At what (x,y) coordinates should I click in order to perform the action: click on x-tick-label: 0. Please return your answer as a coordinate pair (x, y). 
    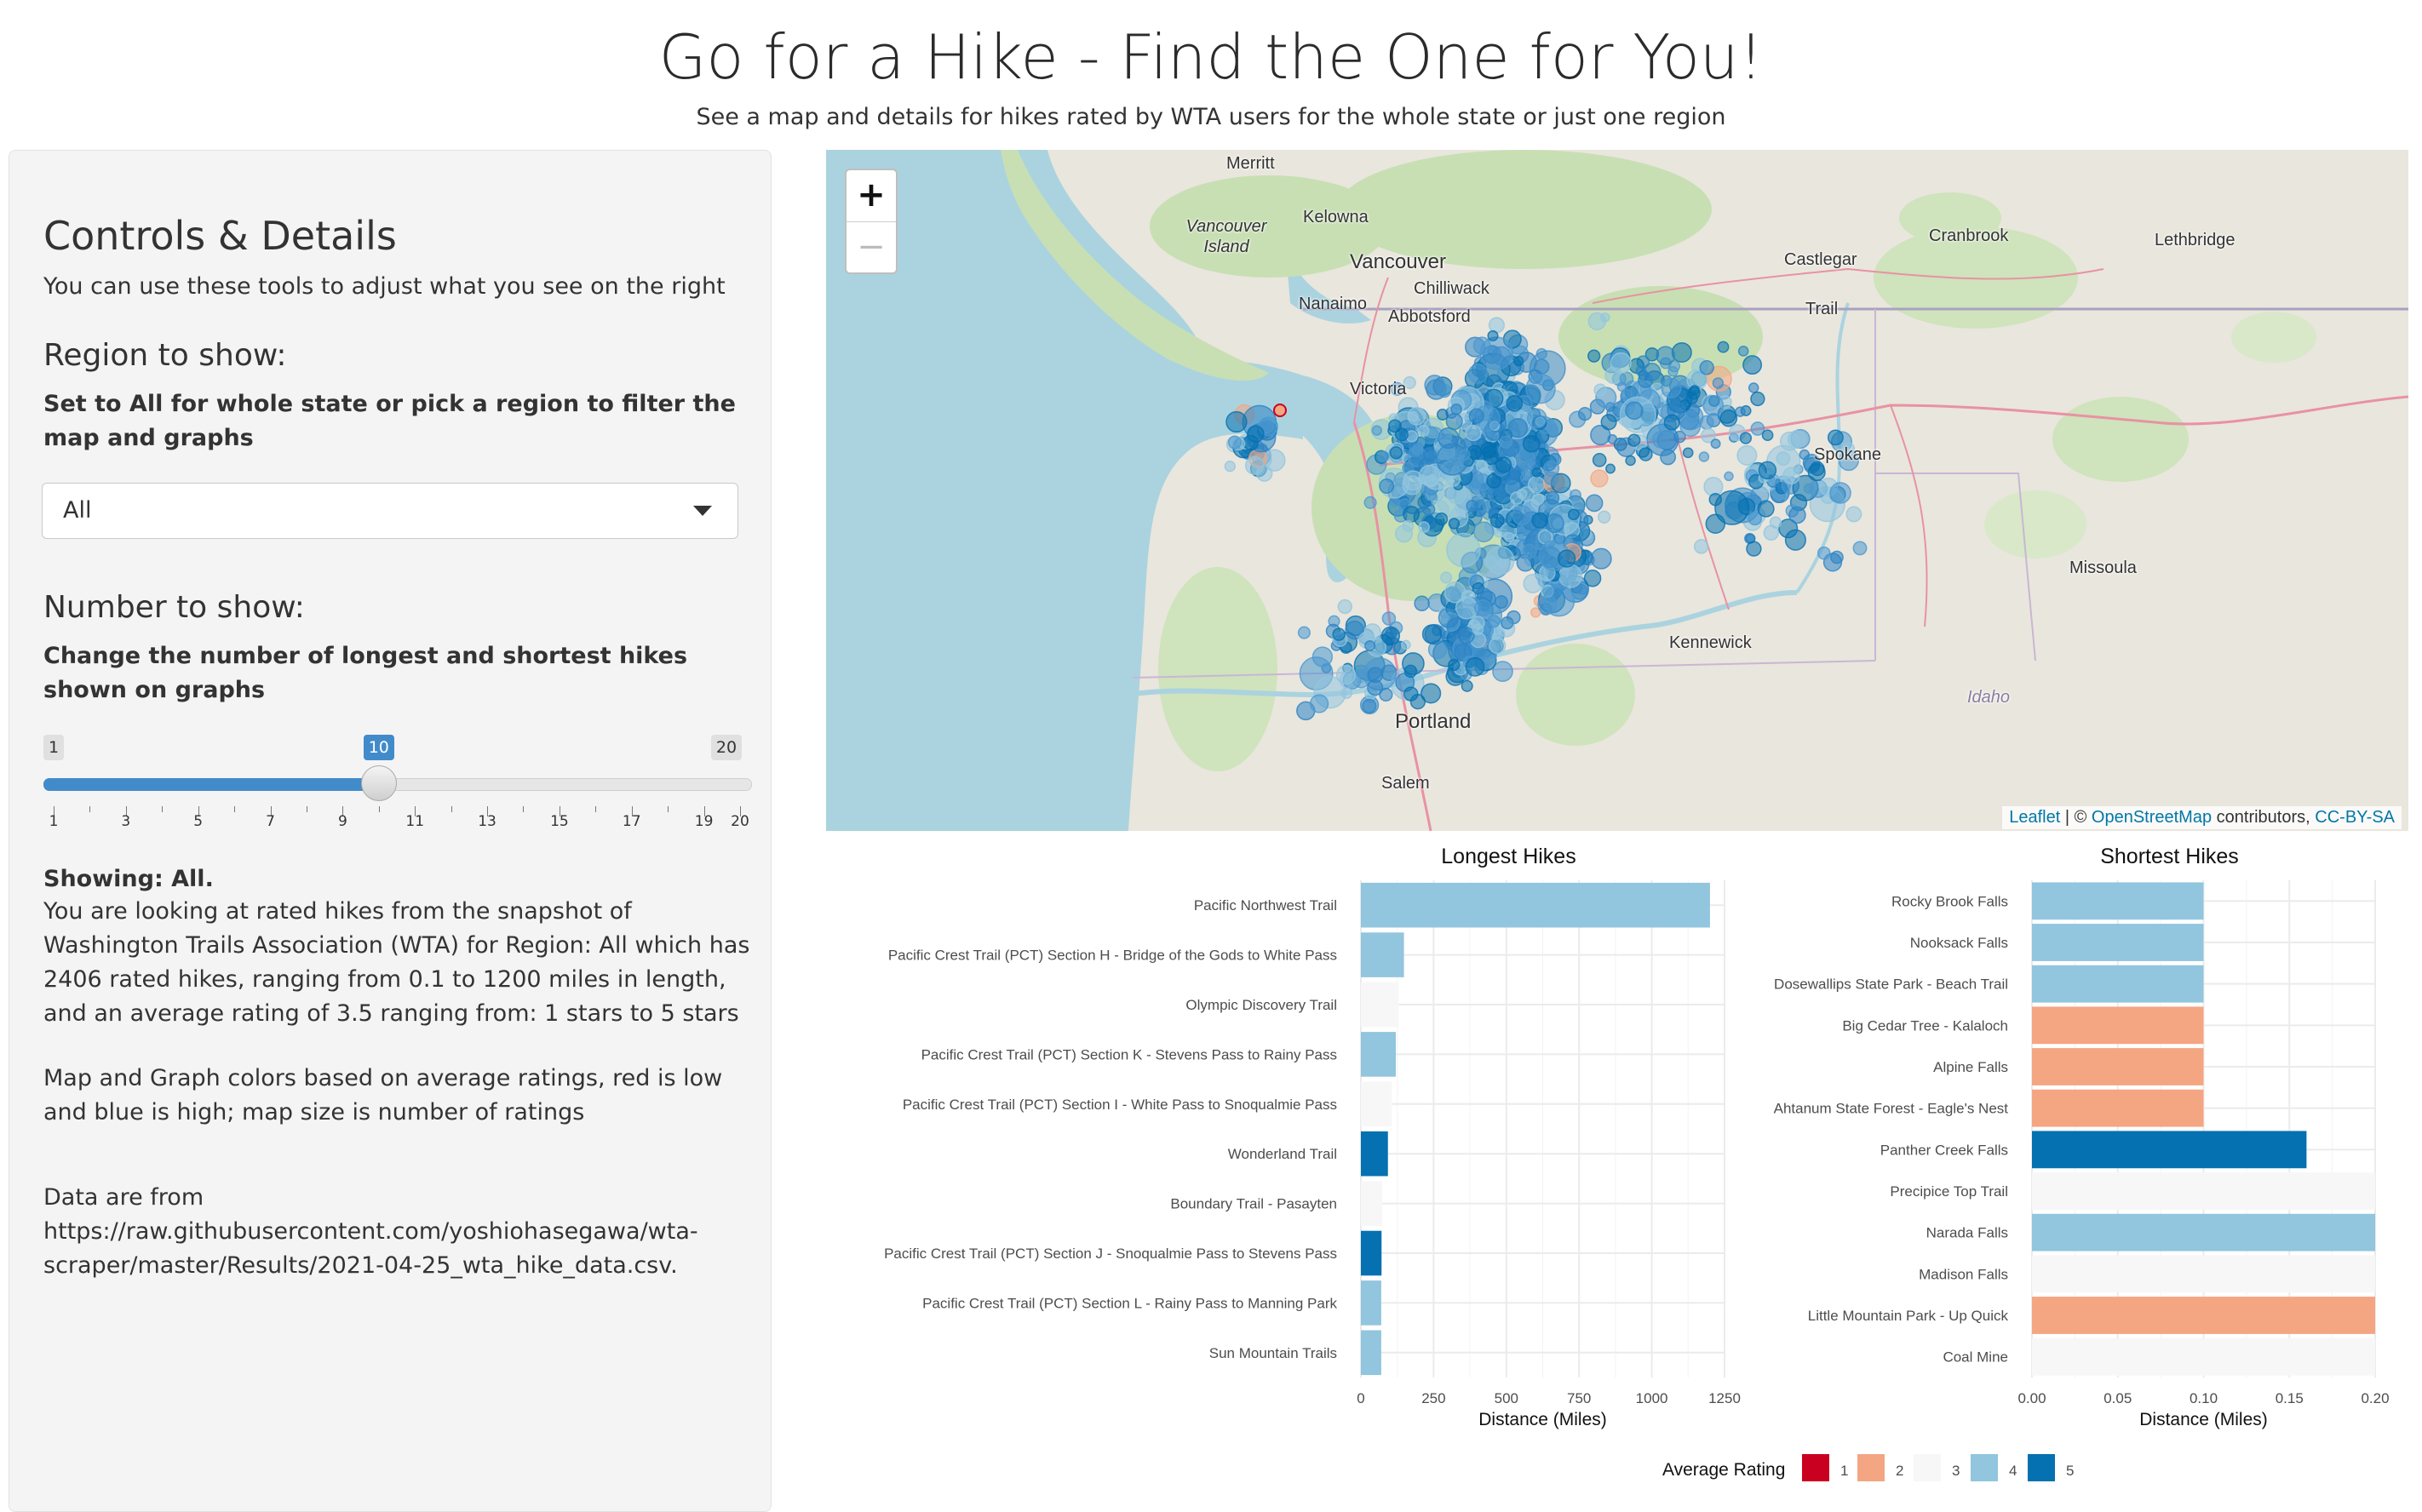
    Looking at the image, I should click on (1360, 1398).